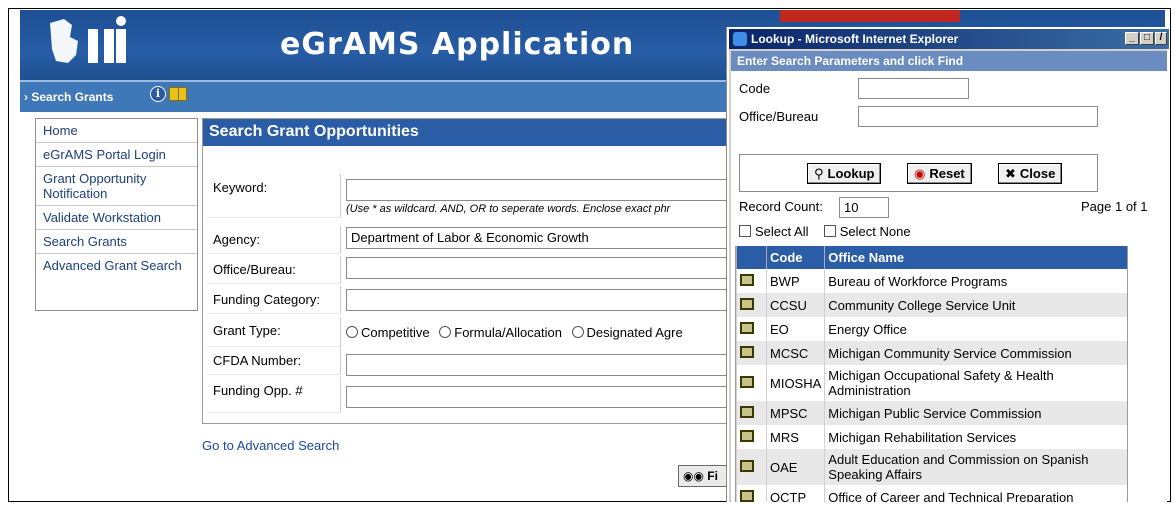  What do you see at coordinates (178, 94) in the screenshot?
I see `book-icon` at bounding box center [178, 94].